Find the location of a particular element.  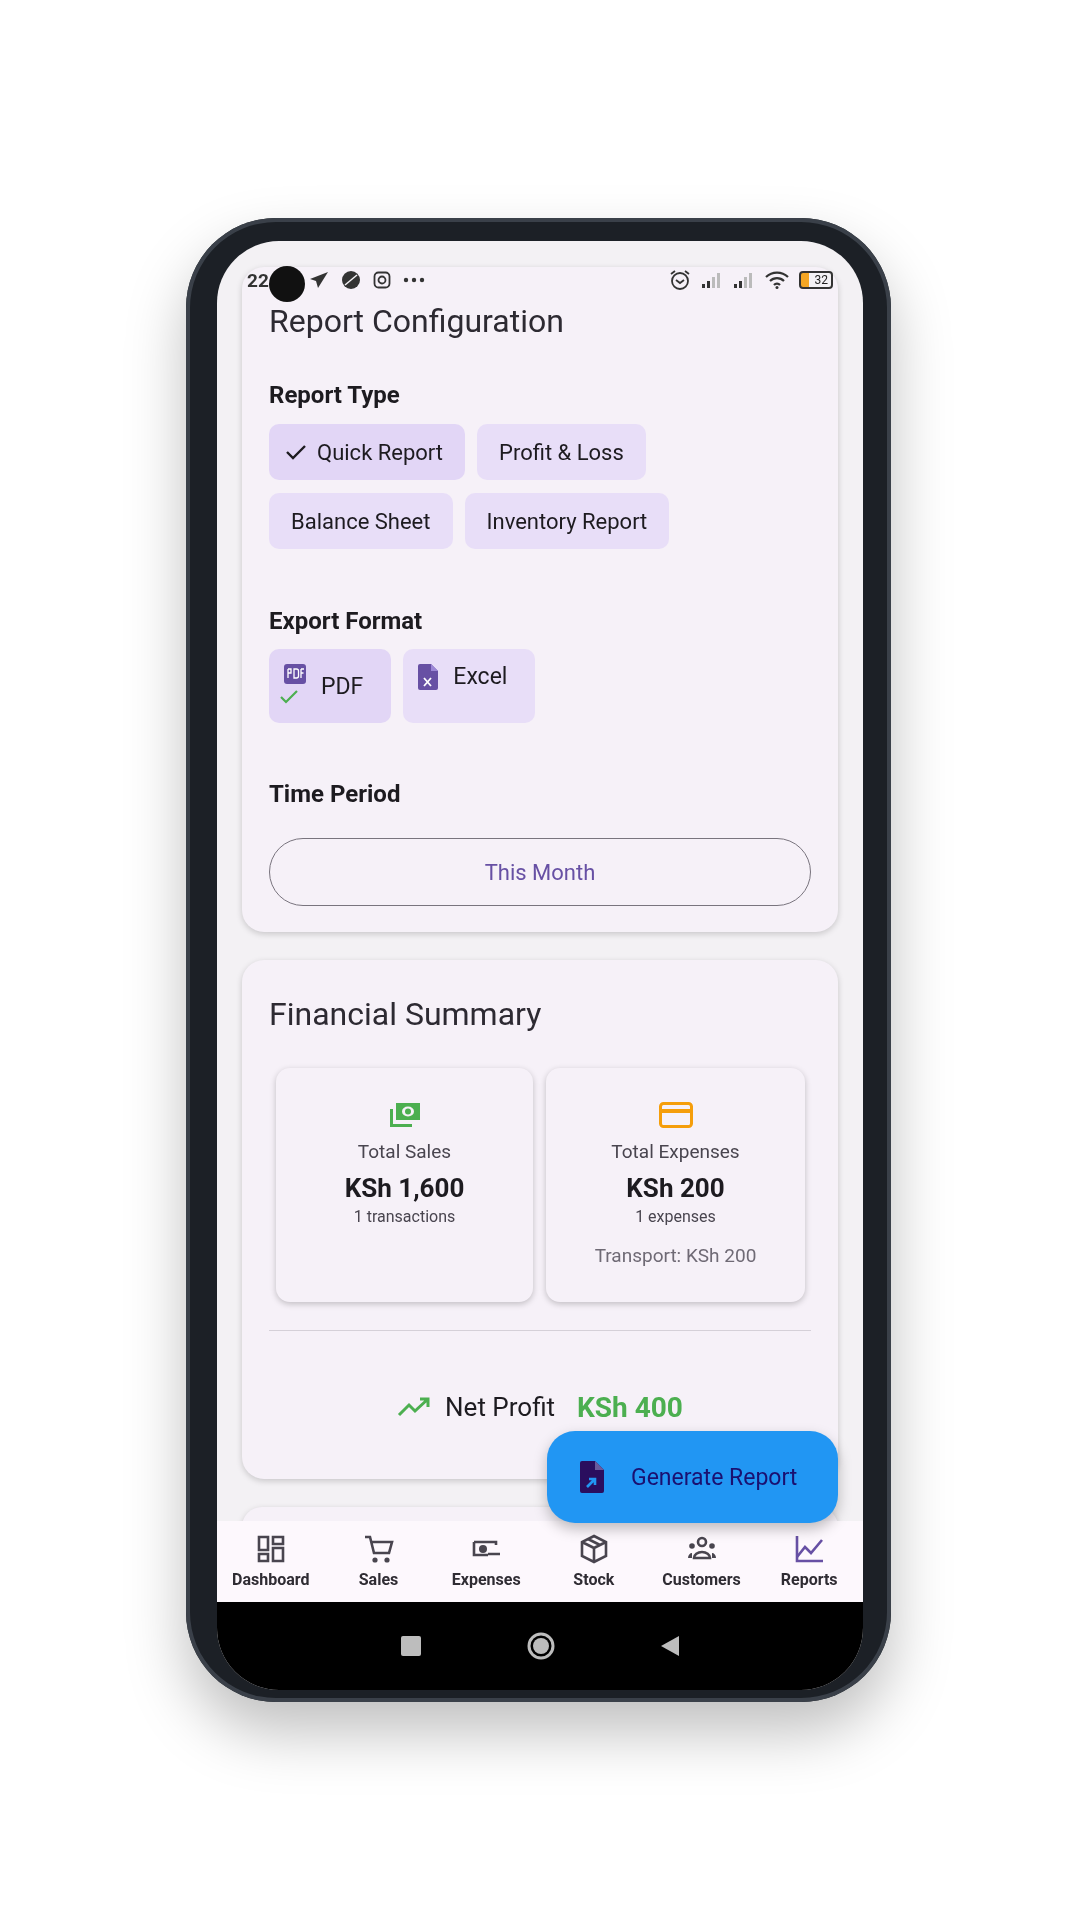

stat-label: Total Sales is located at coordinates (404, 1152).